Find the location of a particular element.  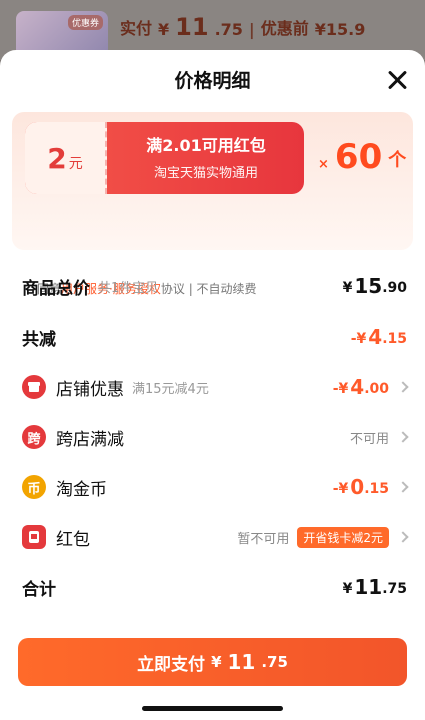

sum-value: ¥ 11 .75 is located at coordinates (375, 587).